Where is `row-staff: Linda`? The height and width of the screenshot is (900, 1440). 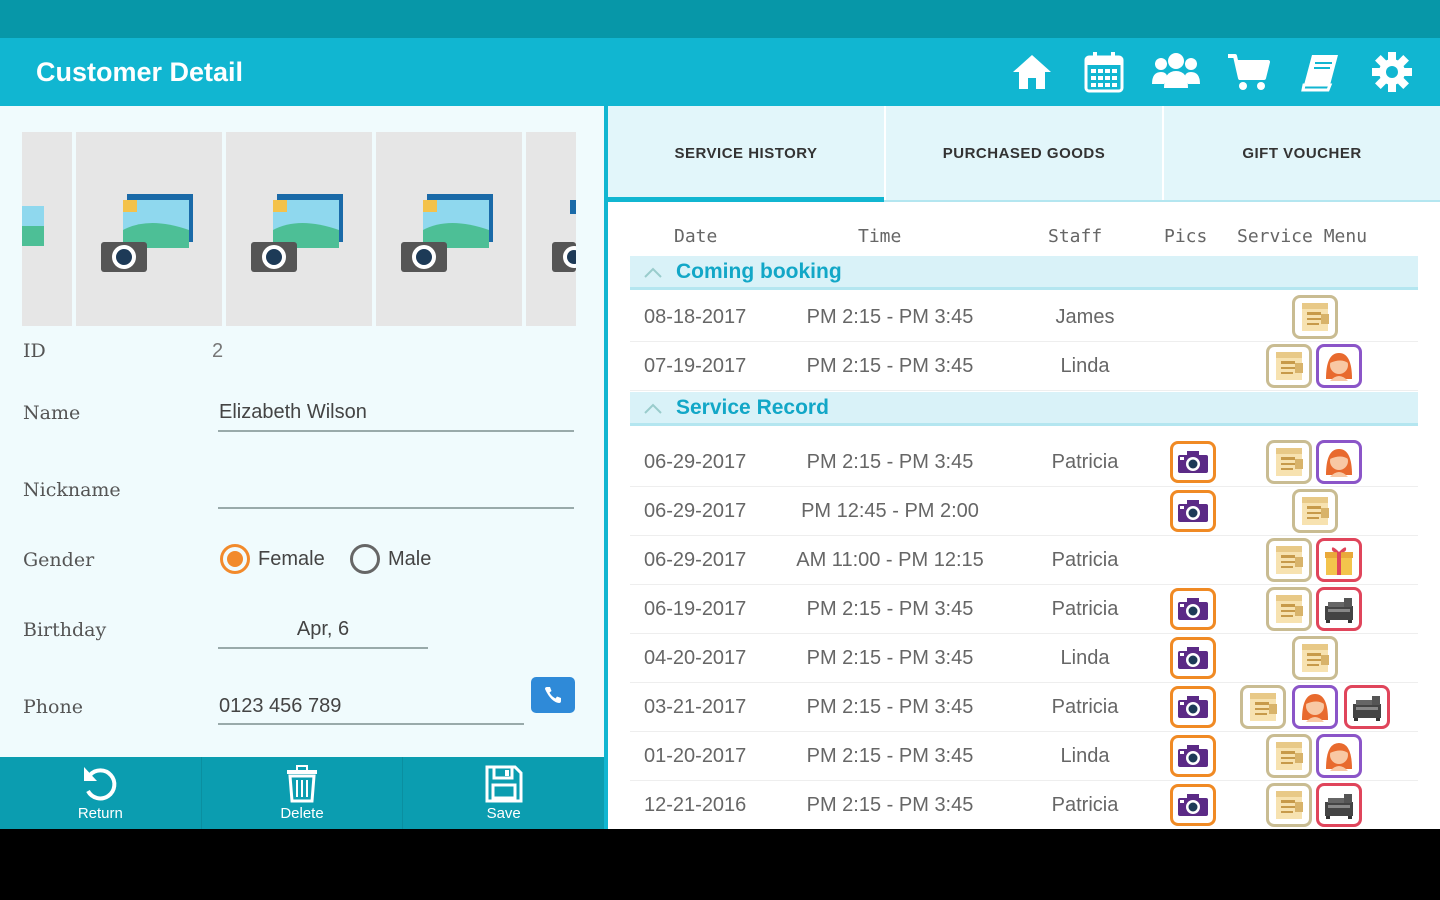
row-staff: Linda is located at coordinates (1085, 658).